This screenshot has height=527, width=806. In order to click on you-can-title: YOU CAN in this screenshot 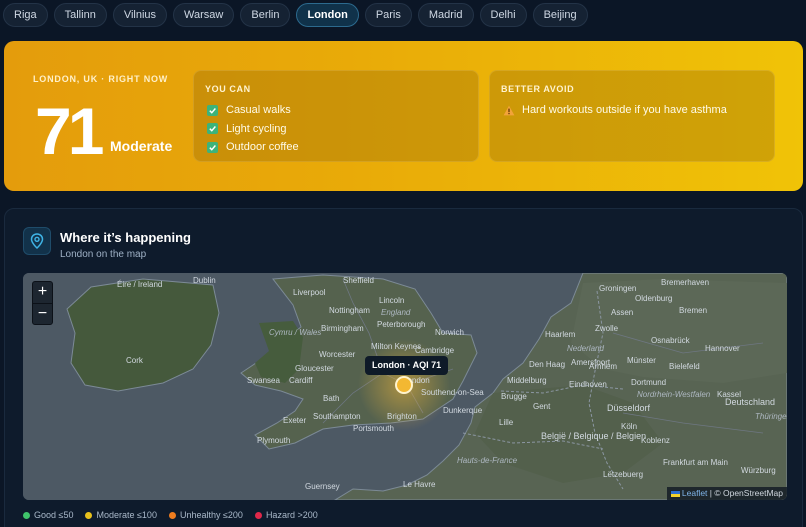, I will do `click(228, 89)`.